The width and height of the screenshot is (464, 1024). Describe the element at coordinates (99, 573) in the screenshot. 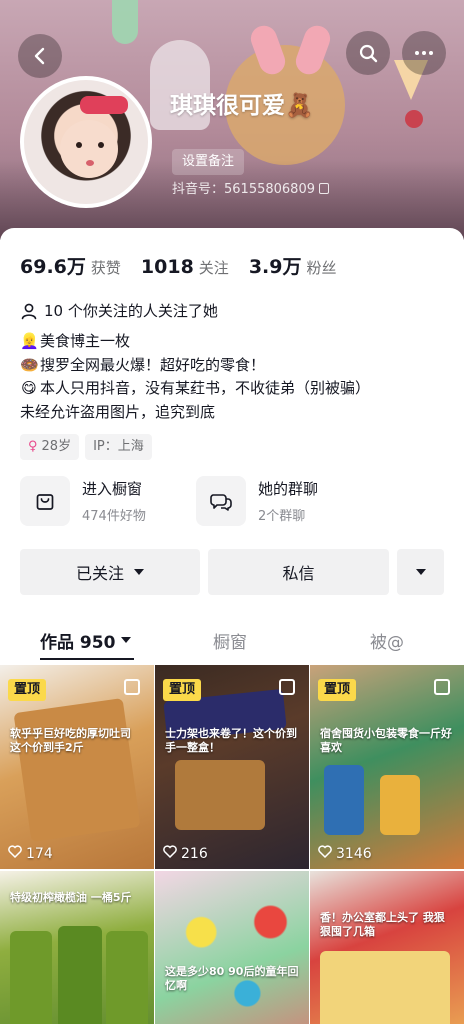

I see `following-button-label: 已关注` at that location.